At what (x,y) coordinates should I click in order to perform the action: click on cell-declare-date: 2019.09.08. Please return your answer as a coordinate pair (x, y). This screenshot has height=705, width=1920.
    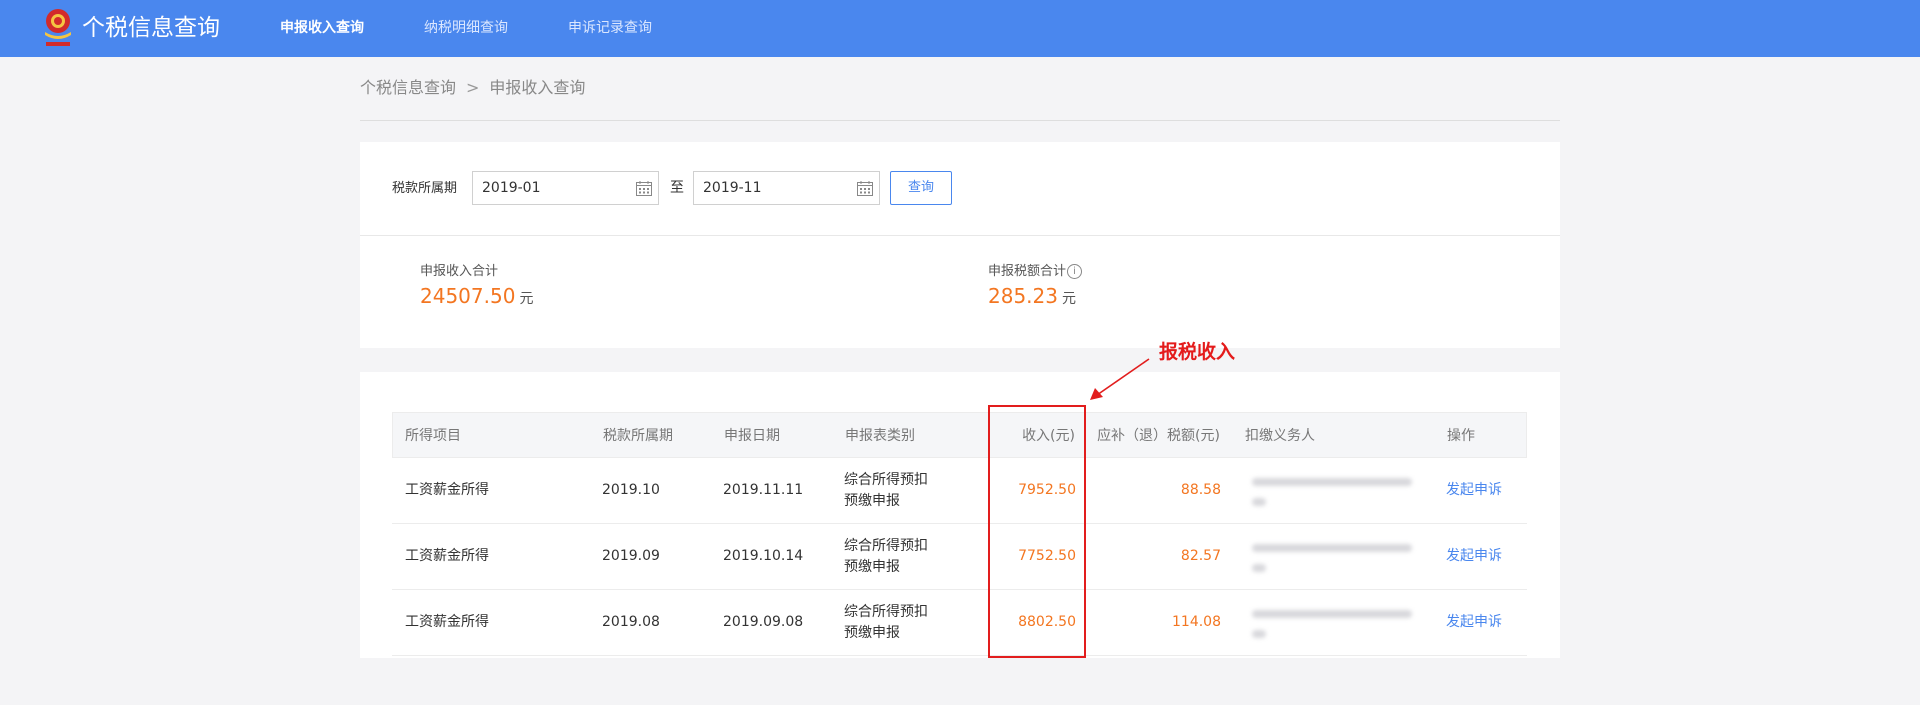
    Looking at the image, I should click on (763, 622).